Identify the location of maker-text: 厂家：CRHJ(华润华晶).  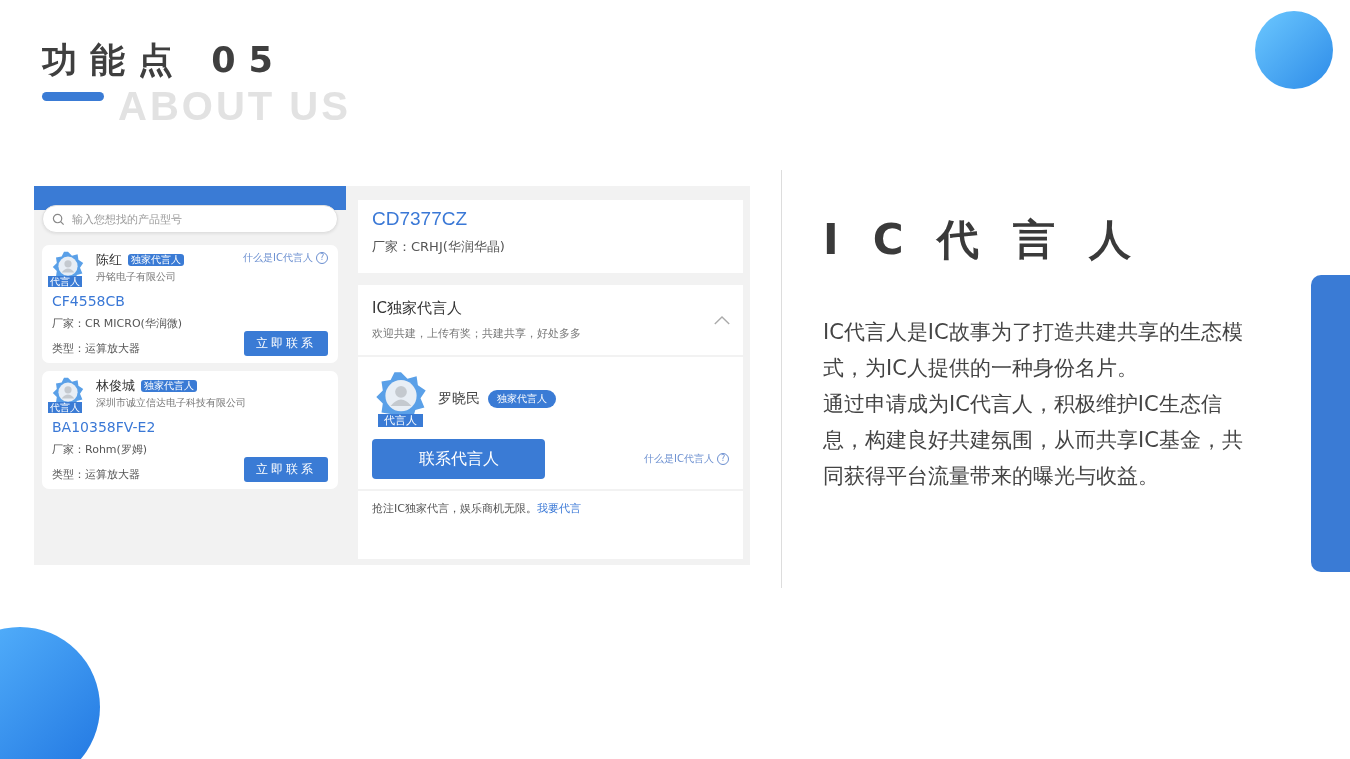
(439, 247).